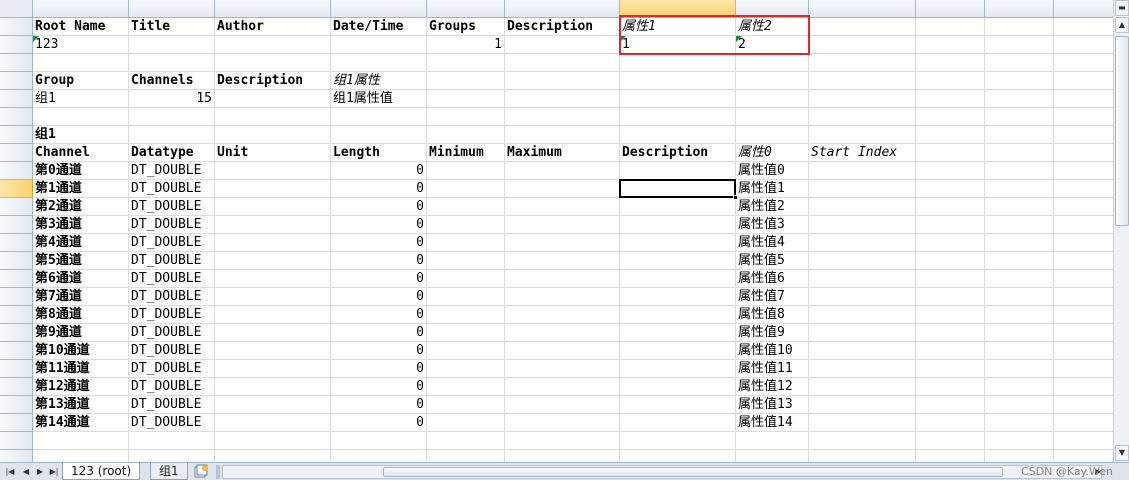 Image resolution: width=1129 pixels, height=480 pixels. Describe the element at coordinates (678, 225) in the screenshot. I see `cell-g12` at that location.